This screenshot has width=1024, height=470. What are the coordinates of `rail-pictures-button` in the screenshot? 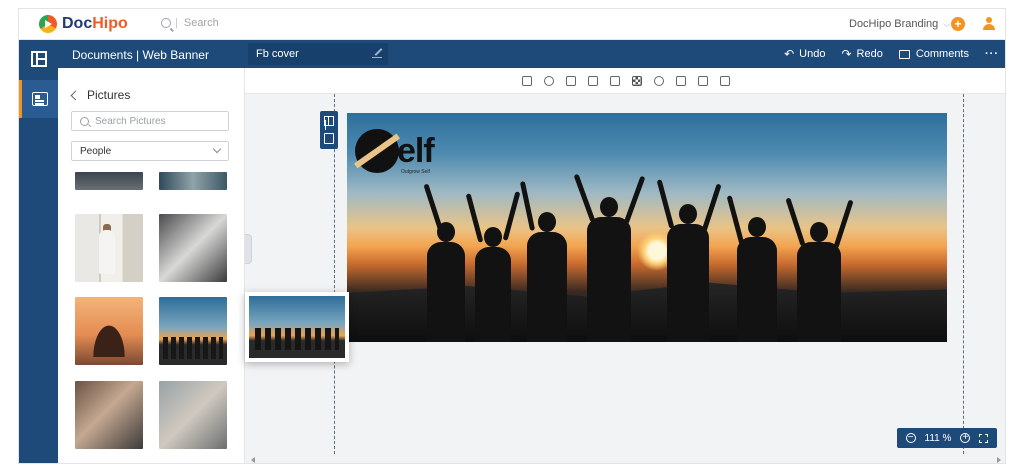 It's located at (38, 99).